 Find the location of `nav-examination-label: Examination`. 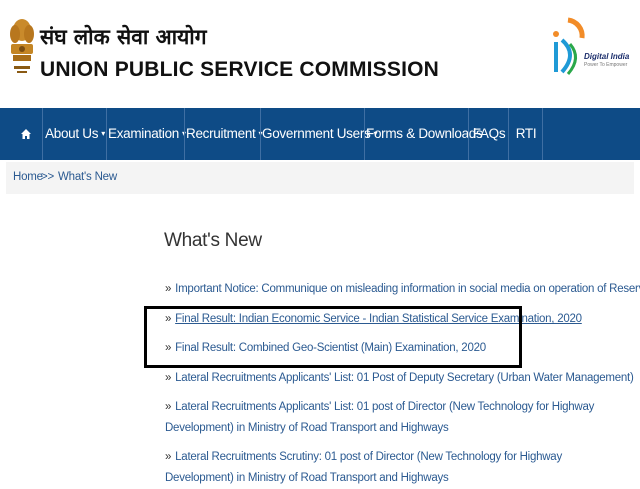

nav-examination-label: Examination is located at coordinates (143, 133).